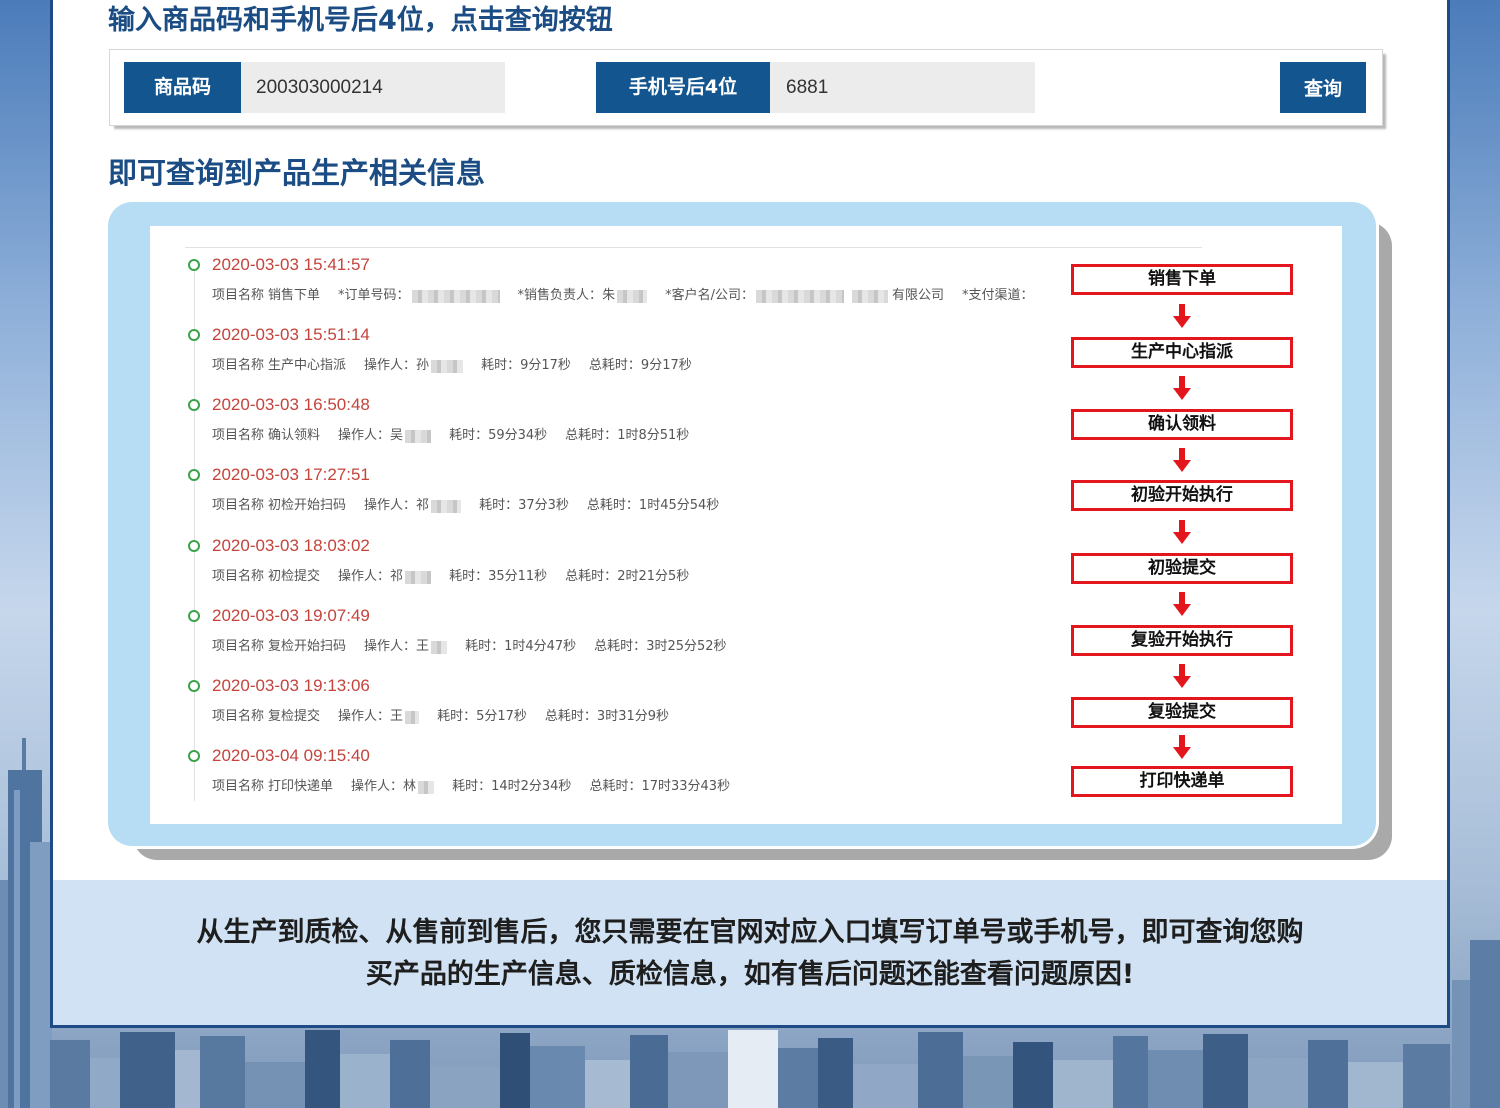 This screenshot has height=1108, width=1500. Describe the element at coordinates (531, 786) in the screenshot. I see `duration-value: 14时2分34秒` at that location.